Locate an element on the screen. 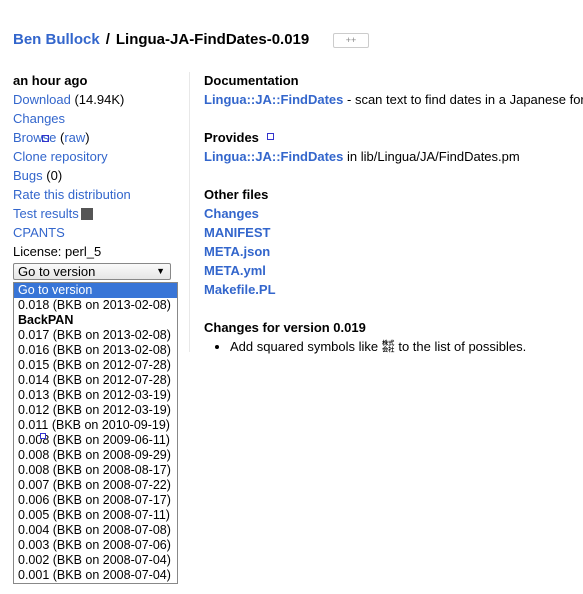 This screenshot has height=594, width=583. changes-link: Changes is located at coordinates (39, 118).